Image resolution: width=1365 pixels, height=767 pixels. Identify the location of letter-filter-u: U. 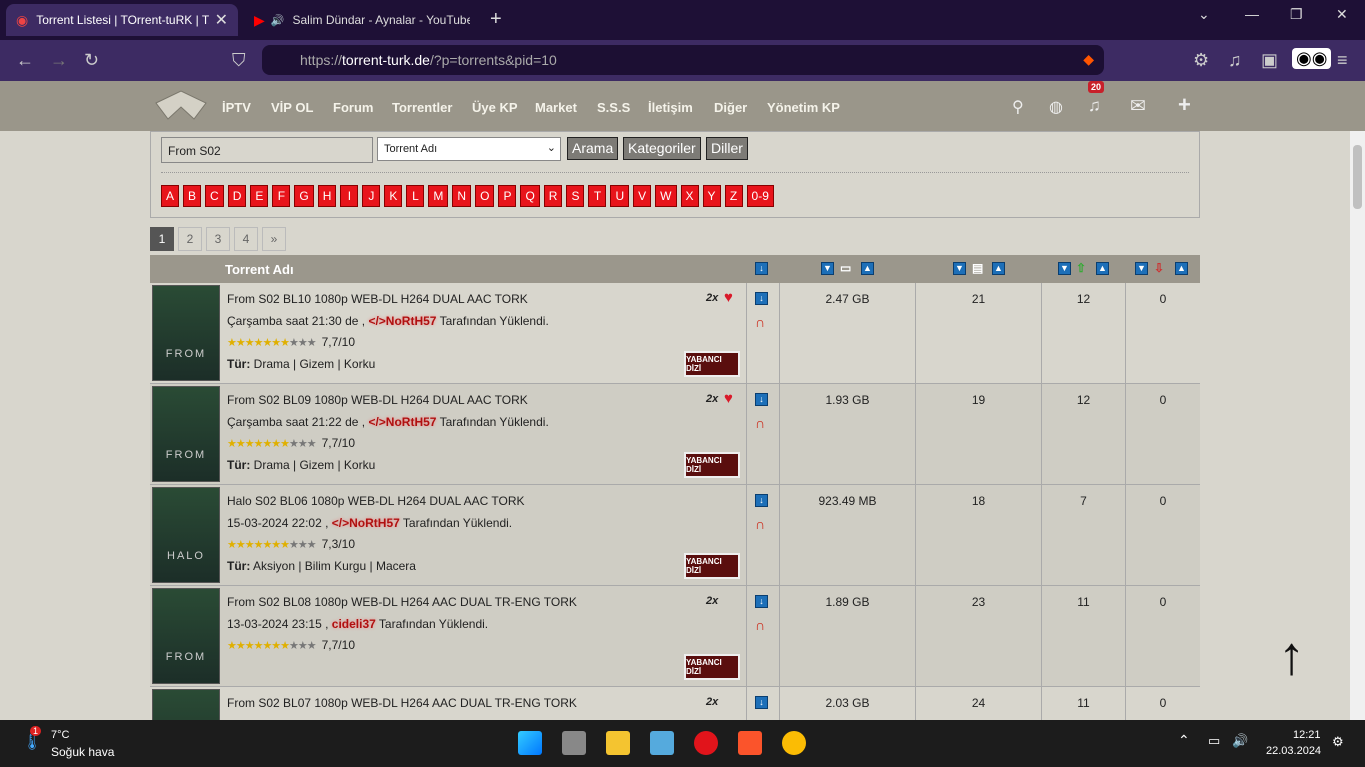
(620, 196).